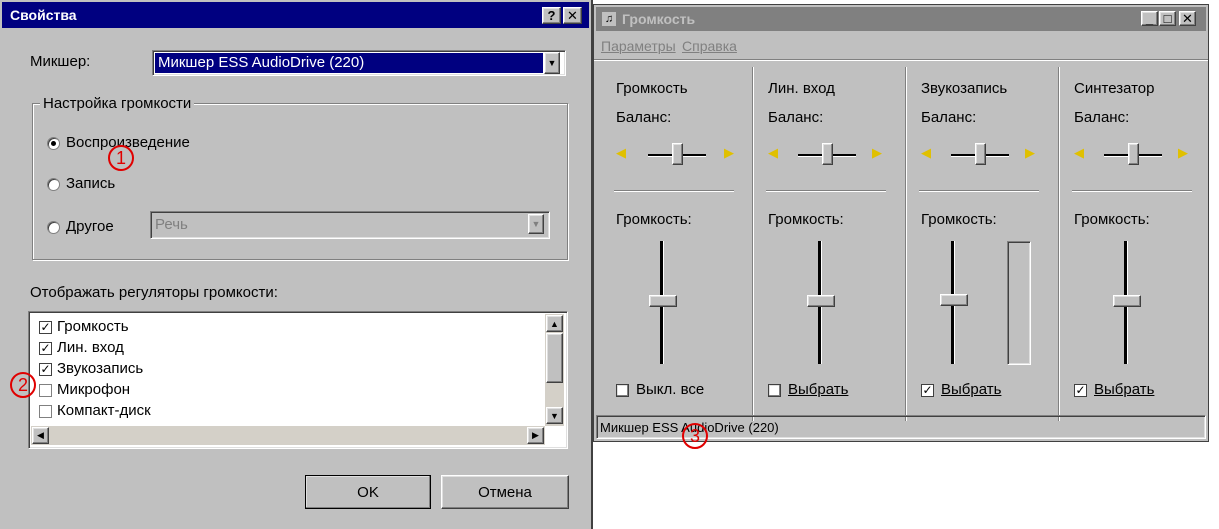  I want to click on help-button: ?, so click(551, 15).